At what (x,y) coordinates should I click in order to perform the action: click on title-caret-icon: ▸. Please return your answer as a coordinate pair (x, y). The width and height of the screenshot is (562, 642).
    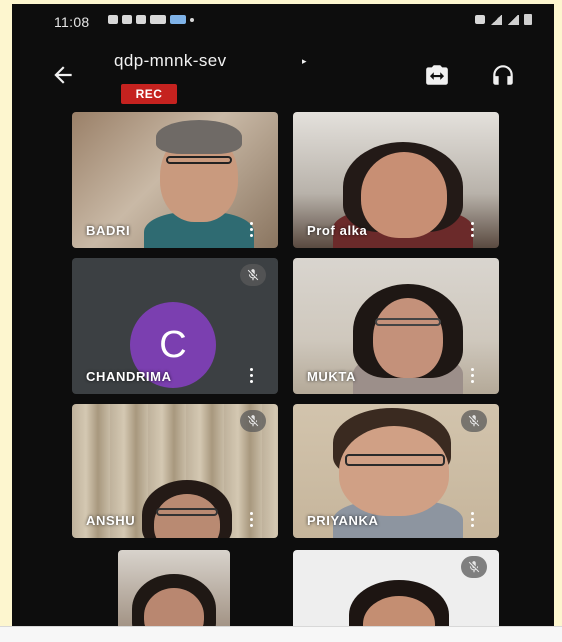
    Looking at the image, I should click on (304, 61).